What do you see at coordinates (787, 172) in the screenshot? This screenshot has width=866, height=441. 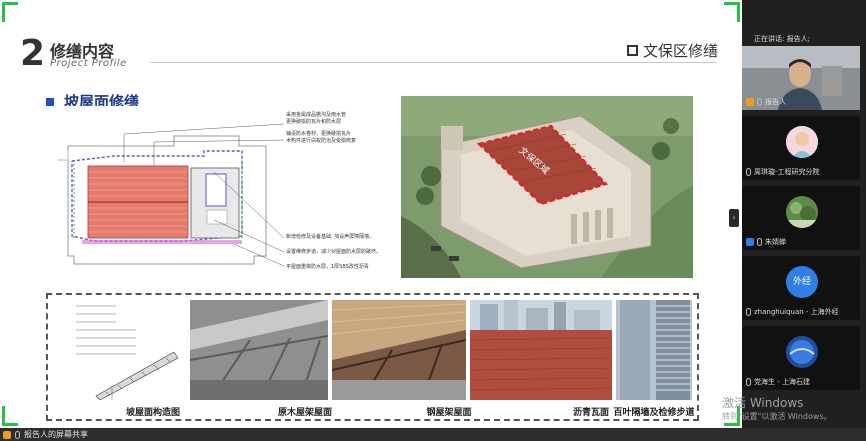 I see `participant-name: 周琪璇-工程研究分院` at bounding box center [787, 172].